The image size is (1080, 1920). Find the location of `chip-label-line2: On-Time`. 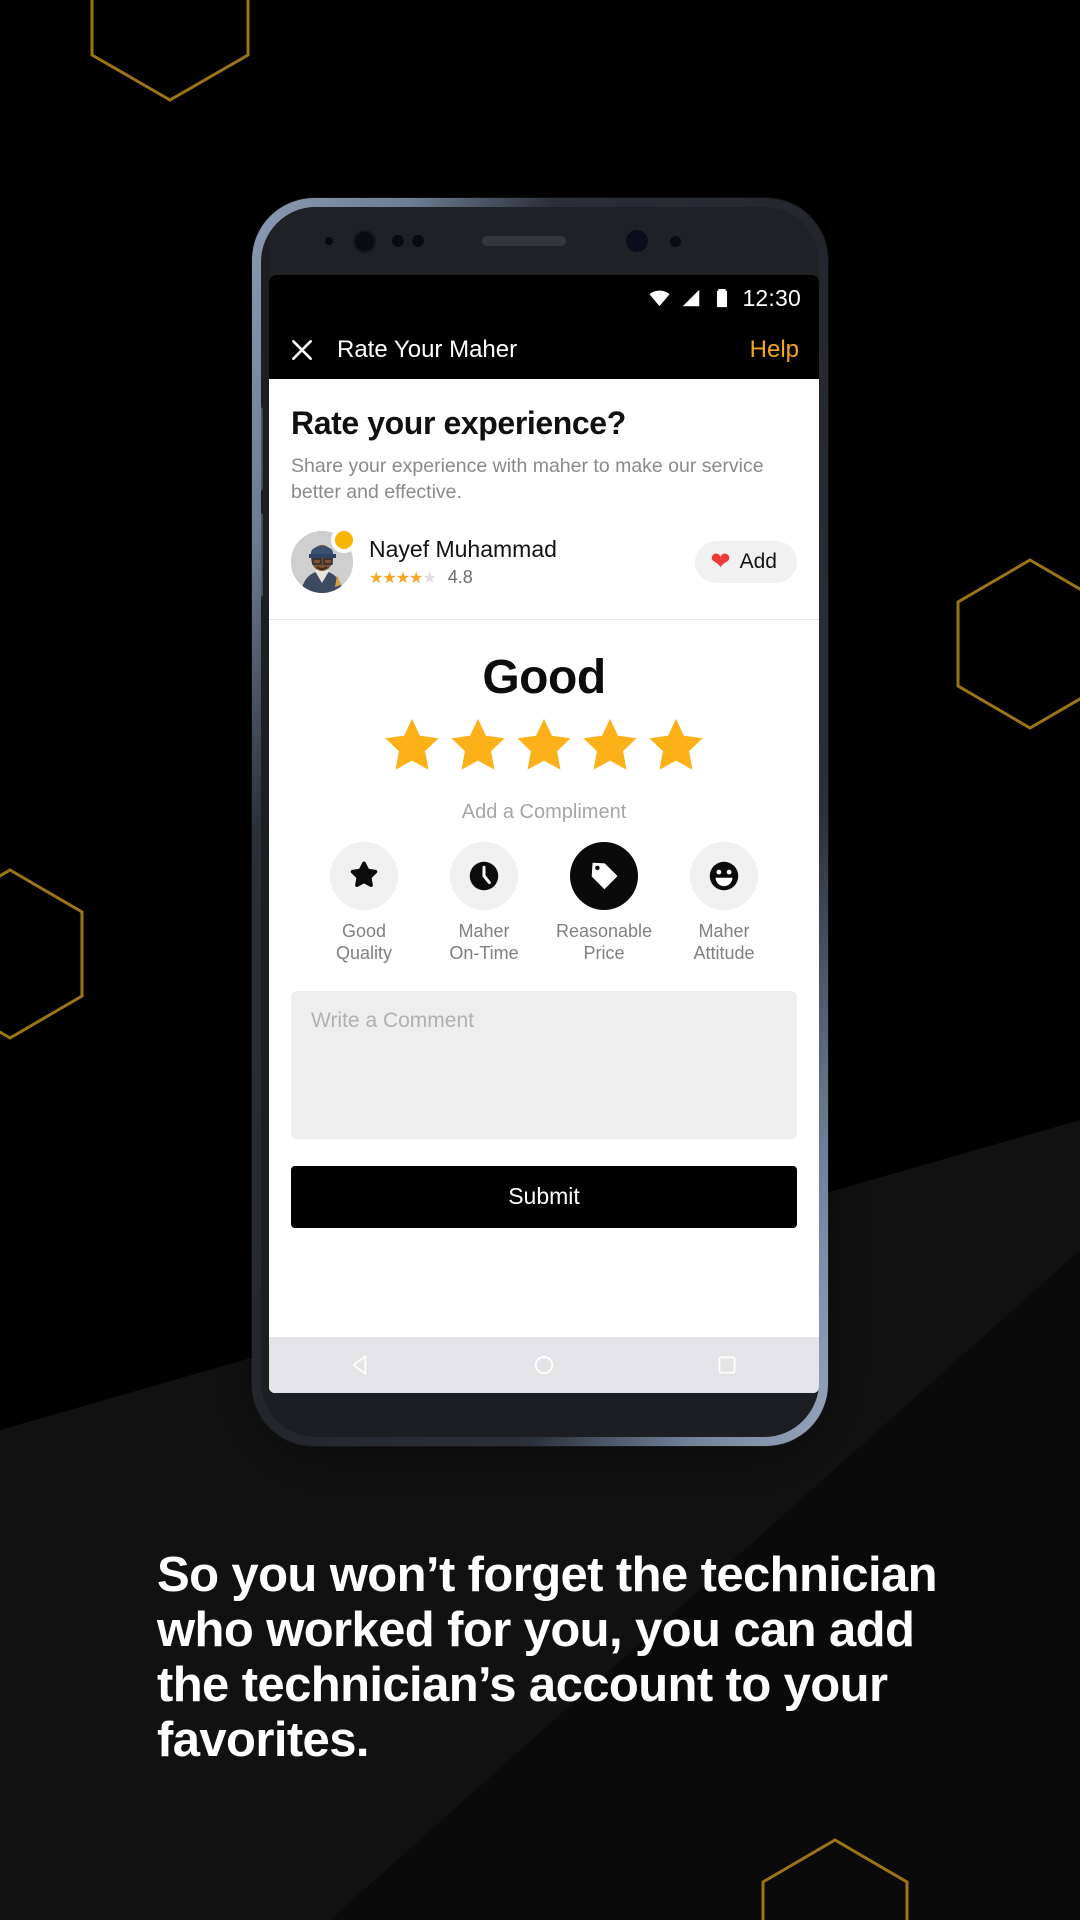

chip-label-line2: On-Time is located at coordinates (484, 953).